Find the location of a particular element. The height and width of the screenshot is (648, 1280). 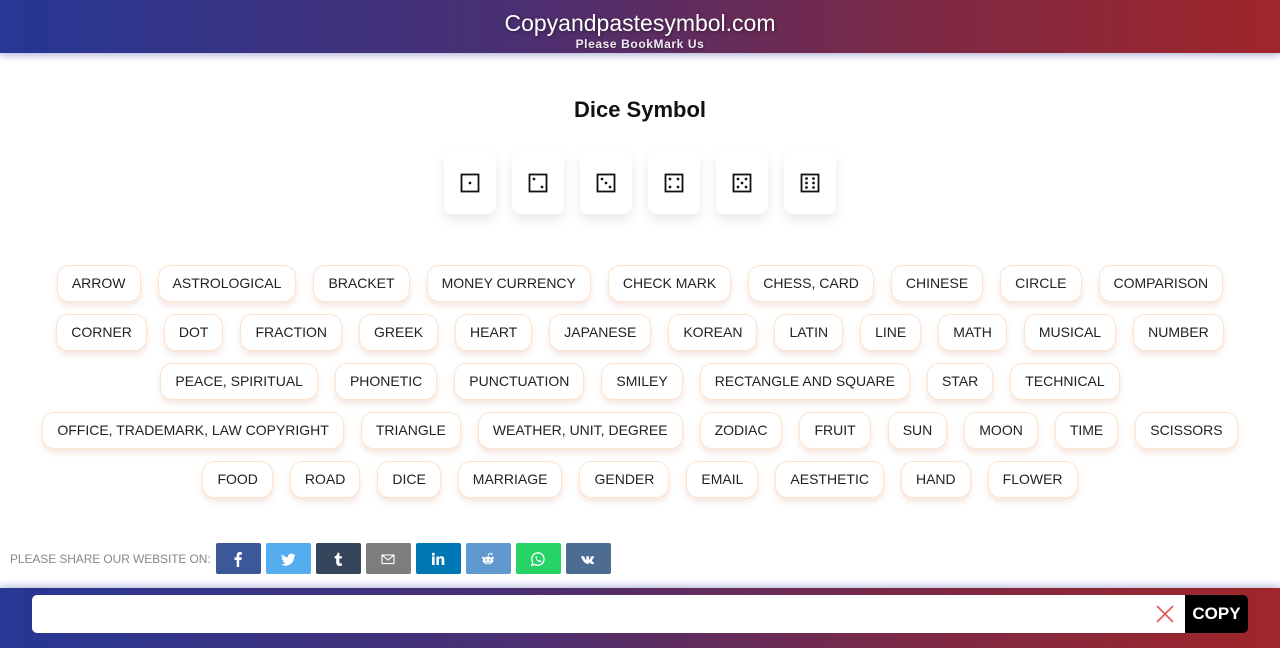

category-button-latin: LATIN is located at coordinates (809, 332).